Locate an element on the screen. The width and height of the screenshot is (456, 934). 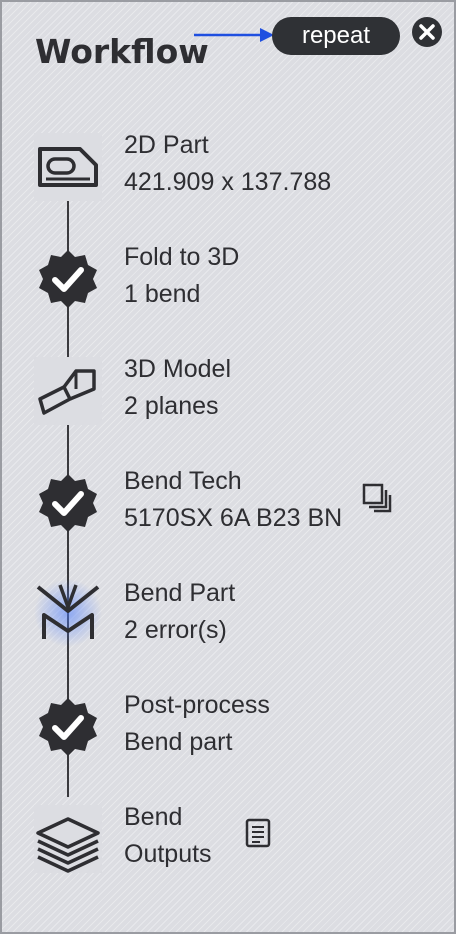
step-subtitle: 2 planes is located at coordinates (171, 406).